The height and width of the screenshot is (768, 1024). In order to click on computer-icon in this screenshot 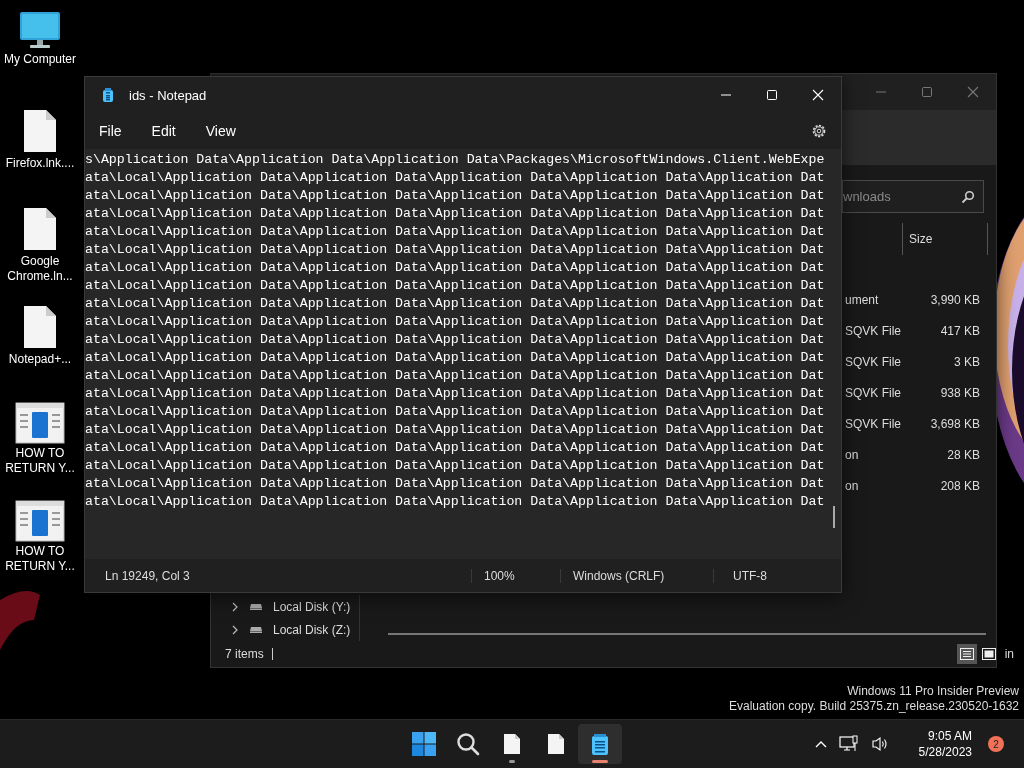, I will do `click(40, 30)`.